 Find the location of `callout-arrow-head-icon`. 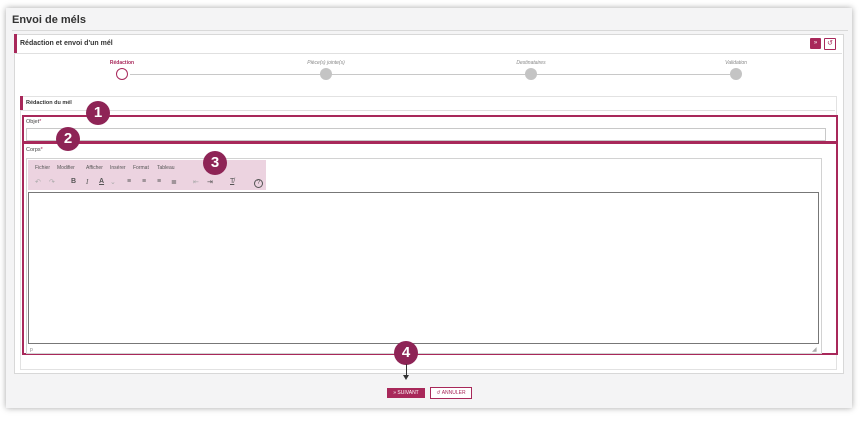

callout-arrow-head-icon is located at coordinates (406, 377).